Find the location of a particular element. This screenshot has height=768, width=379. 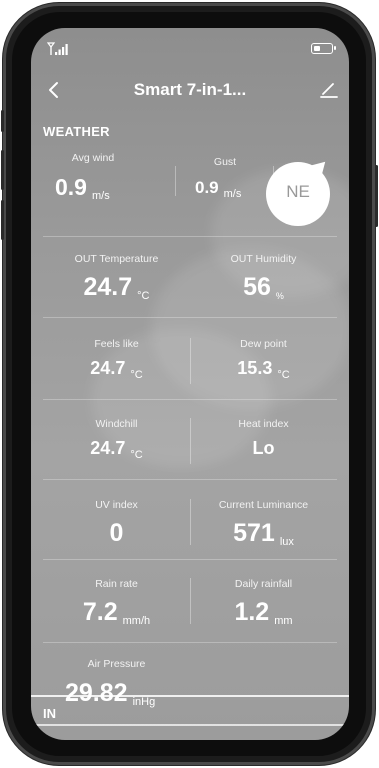

power-button is located at coordinates (376, 196).